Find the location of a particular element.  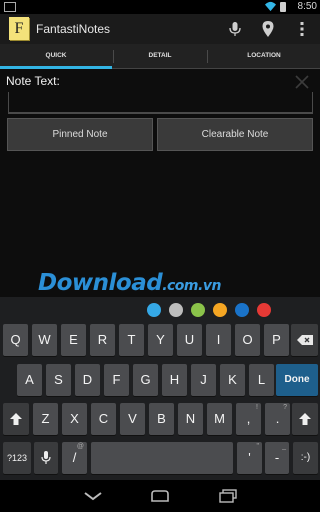

back-chevron-icon is located at coordinates (93, 496).